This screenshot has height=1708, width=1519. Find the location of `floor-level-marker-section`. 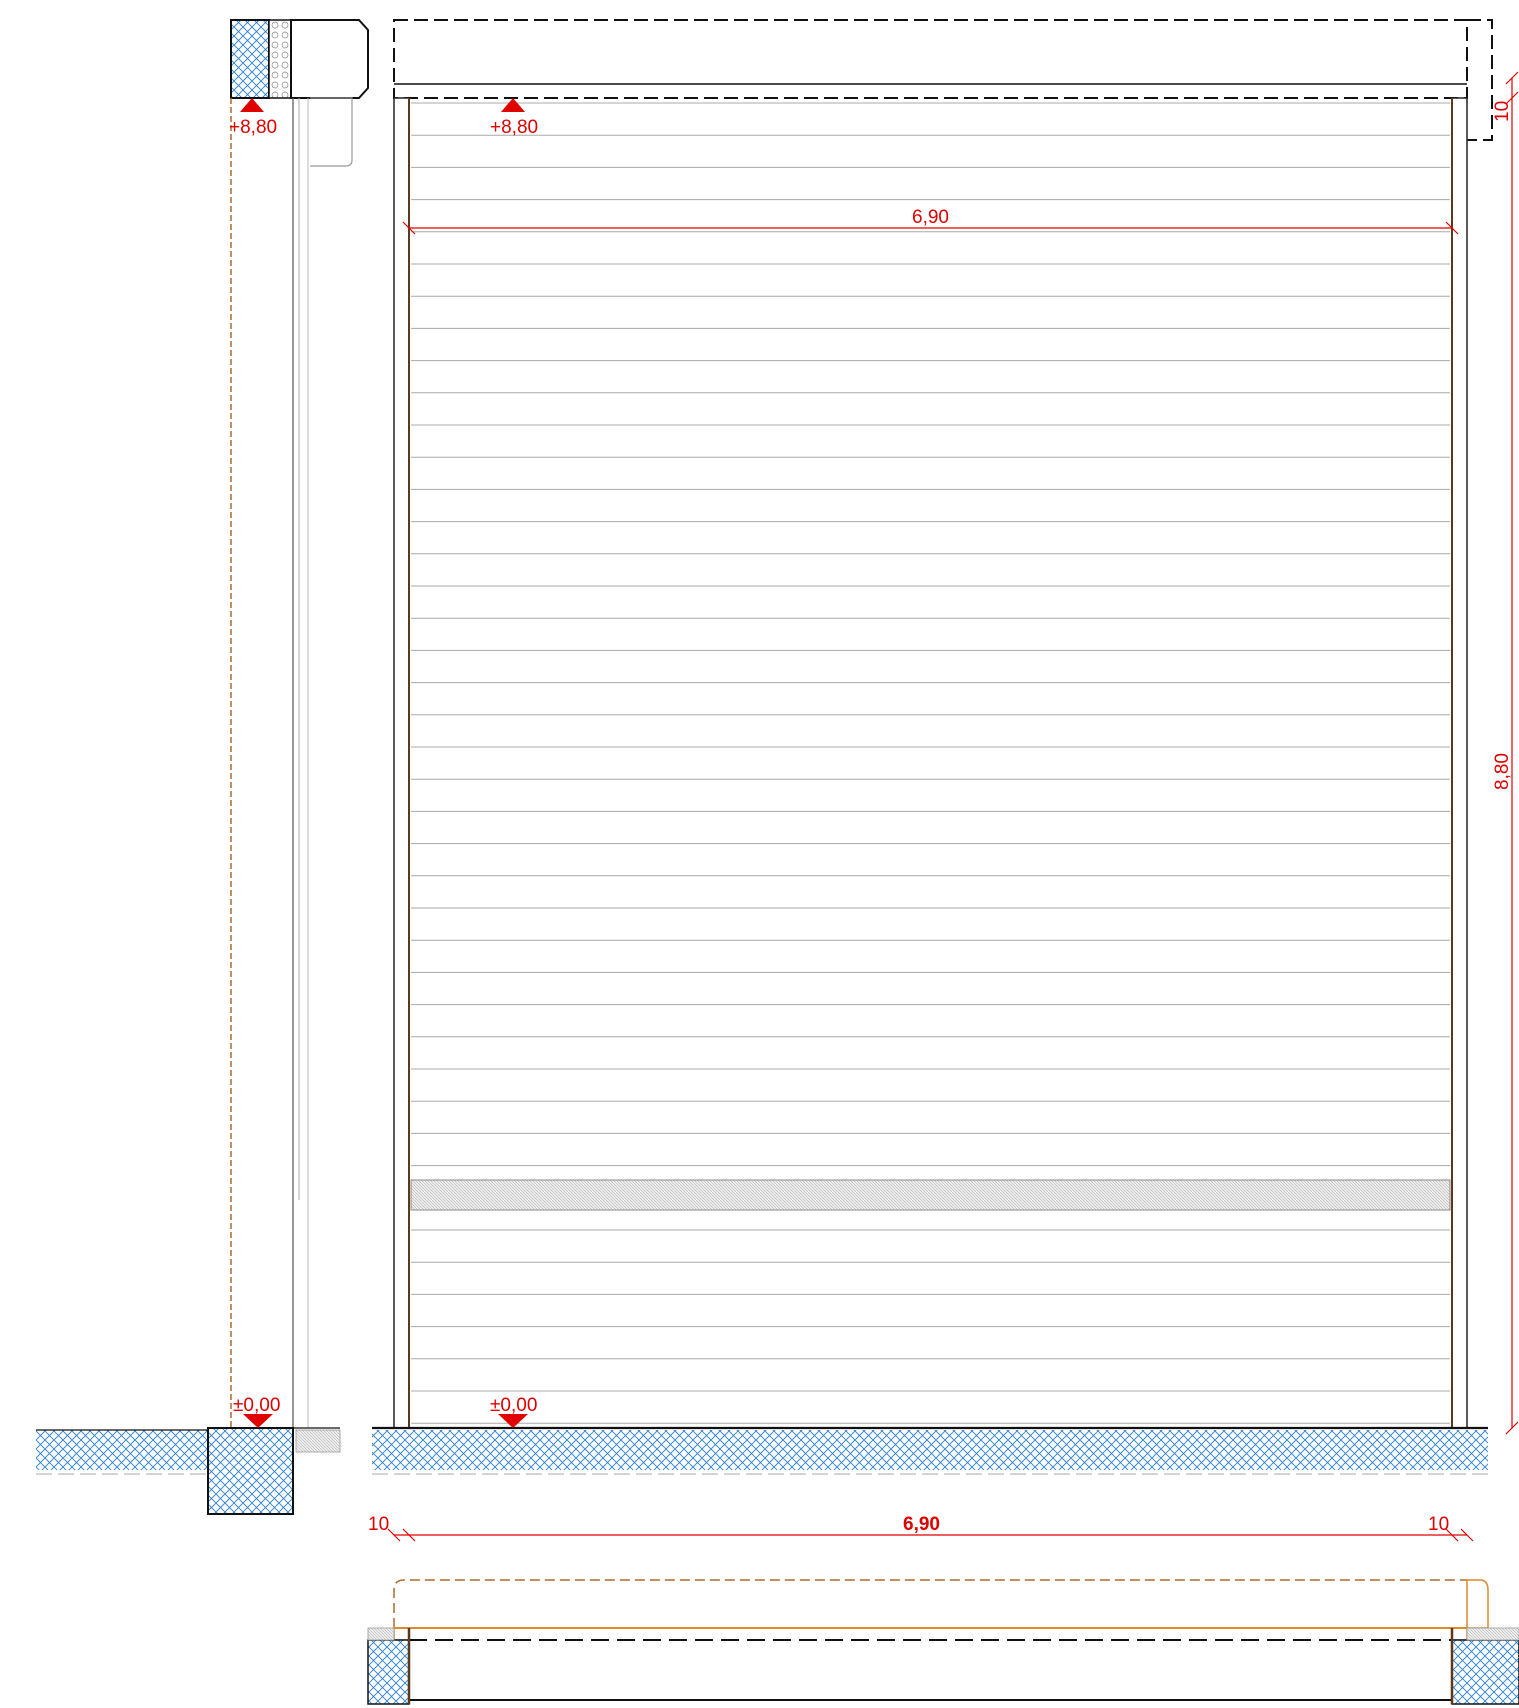

floor-level-marker-section is located at coordinates (258, 1421).